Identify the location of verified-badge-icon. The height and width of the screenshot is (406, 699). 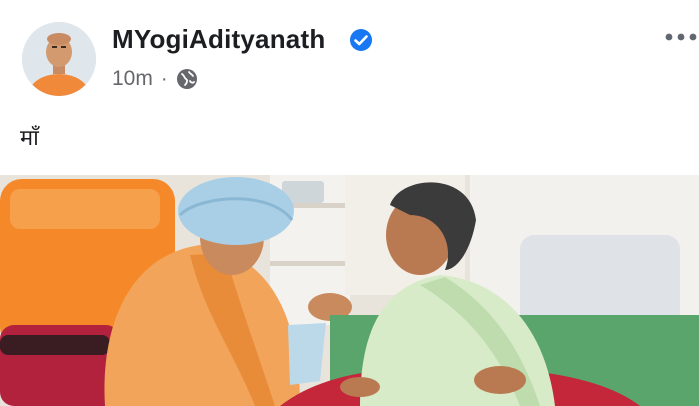
(361, 40).